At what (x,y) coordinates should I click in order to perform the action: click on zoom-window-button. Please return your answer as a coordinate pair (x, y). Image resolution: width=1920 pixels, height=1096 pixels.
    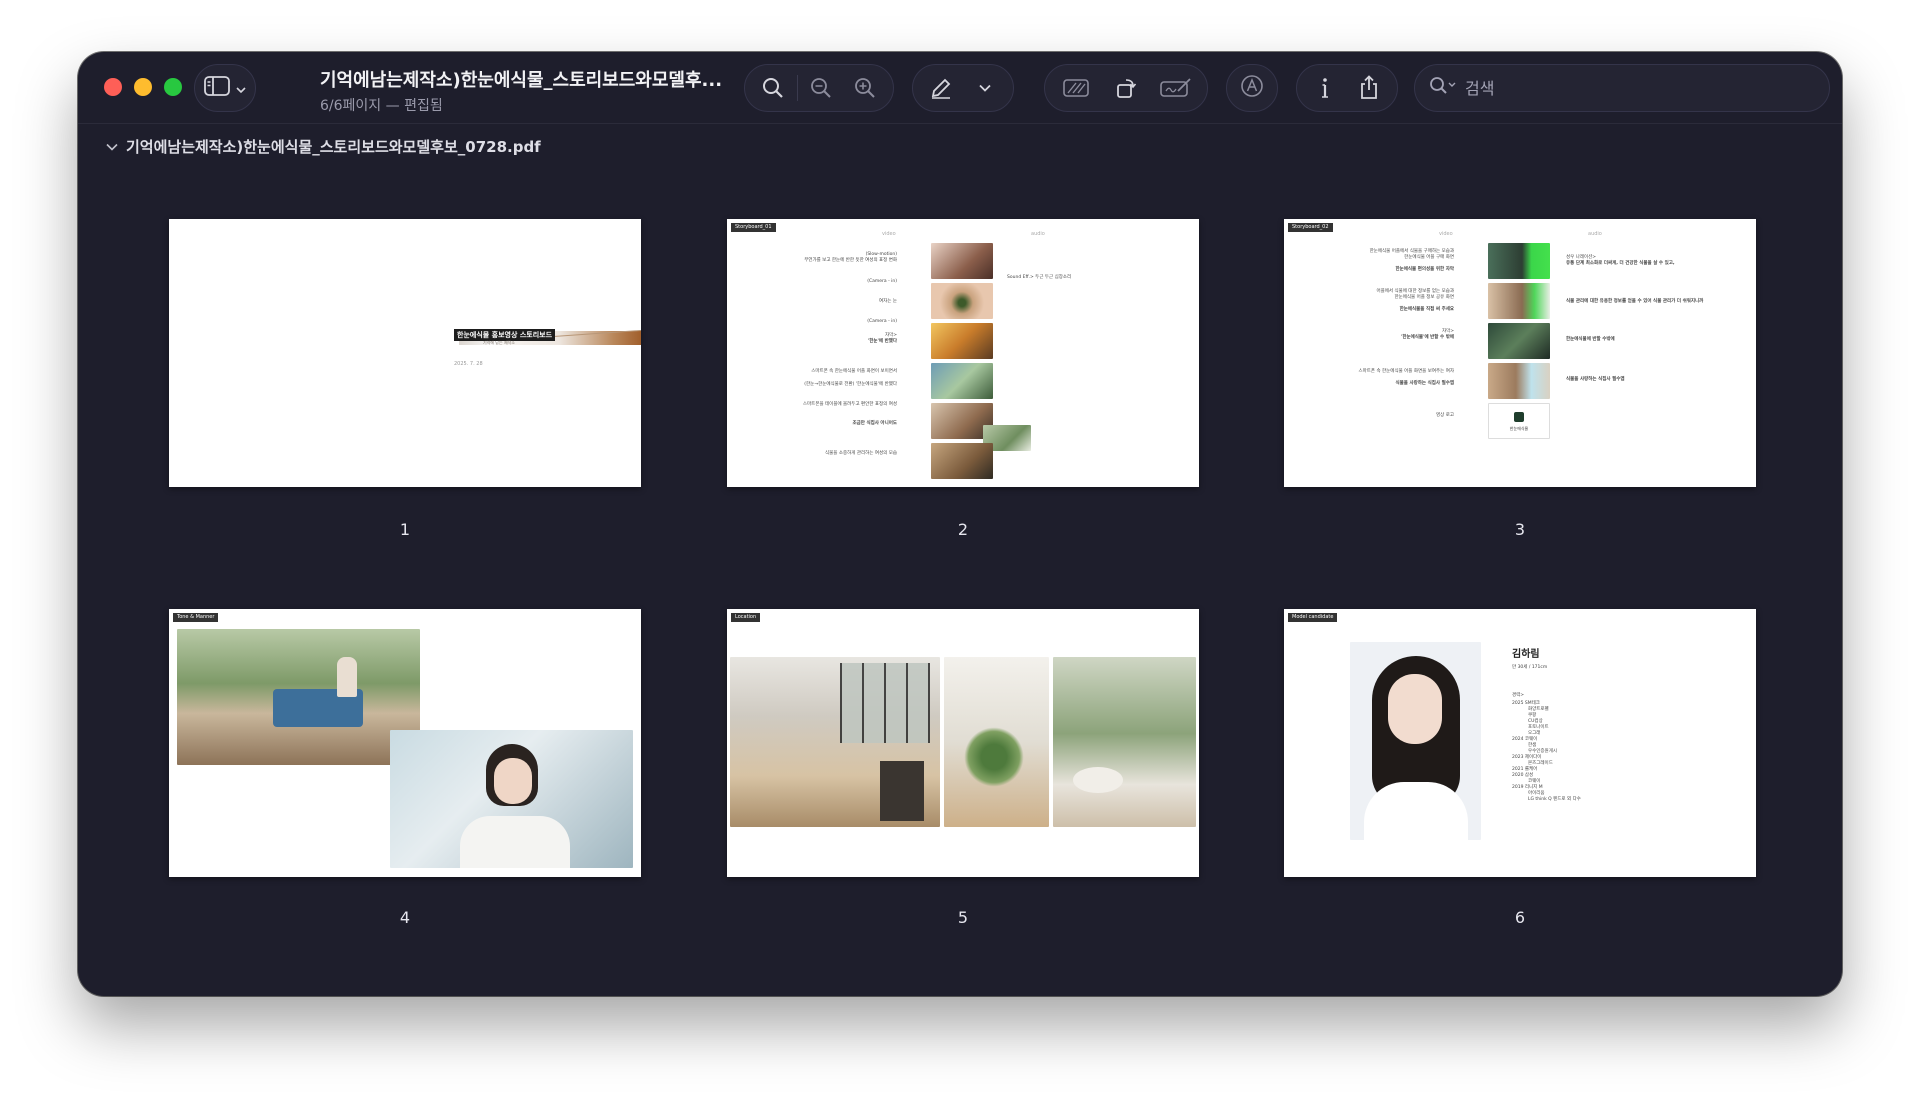
    Looking at the image, I should click on (173, 87).